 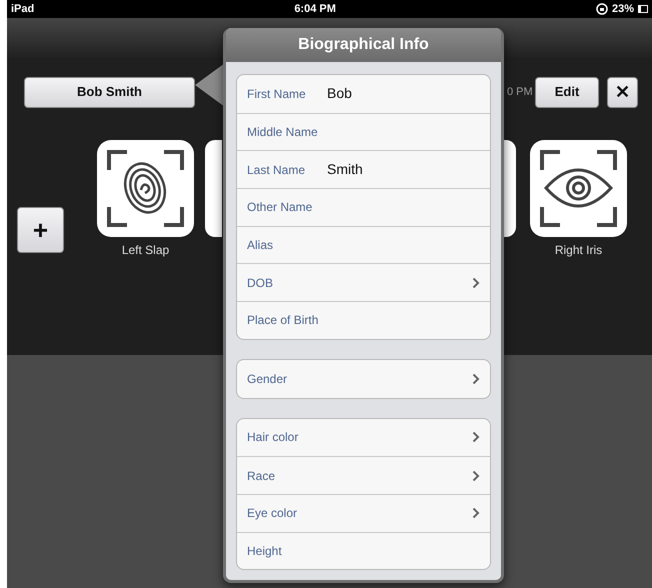 What do you see at coordinates (261, 476) in the screenshot?
I see `field-label: Race` at bounding box center [261, 476].